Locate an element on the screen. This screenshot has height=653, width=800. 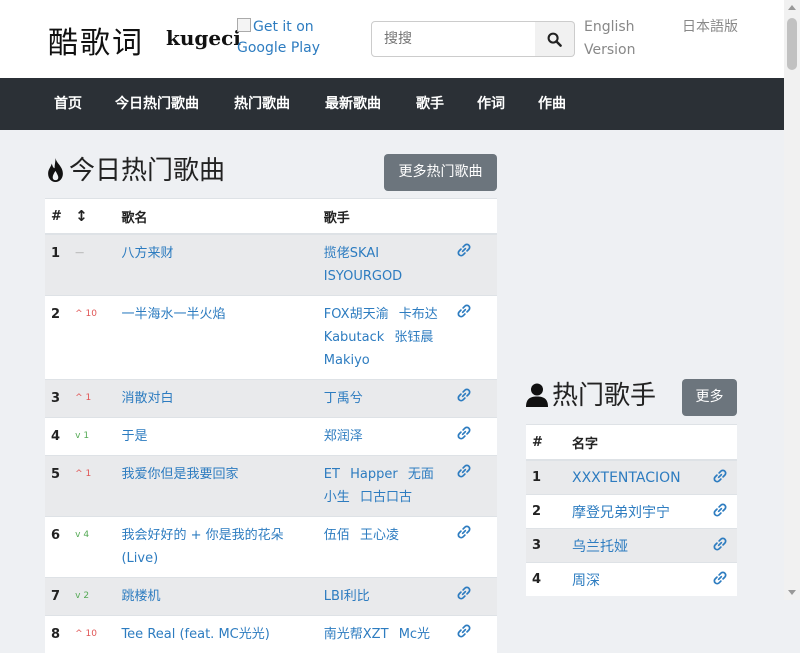
search-button is located at coordinates (555, 39).